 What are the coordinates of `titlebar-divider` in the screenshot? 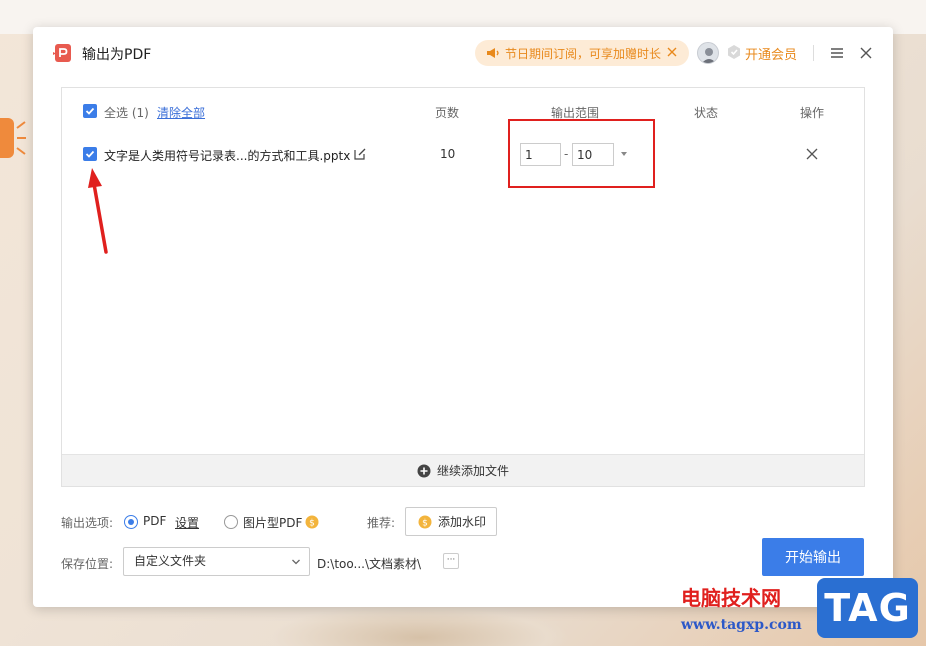 It's located at (813, 53).